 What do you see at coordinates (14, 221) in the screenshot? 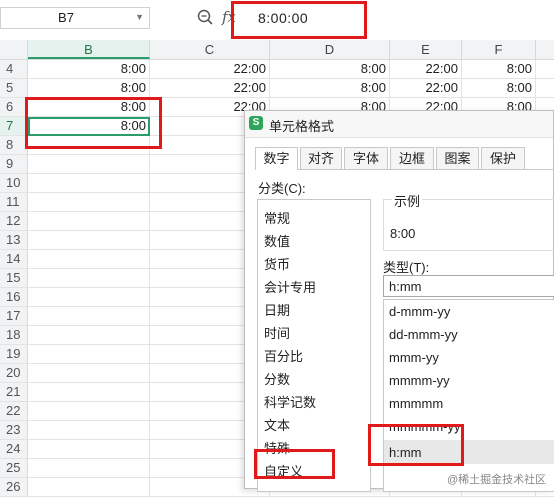
I see `row-header: 12` at bounding box center [14, 221].